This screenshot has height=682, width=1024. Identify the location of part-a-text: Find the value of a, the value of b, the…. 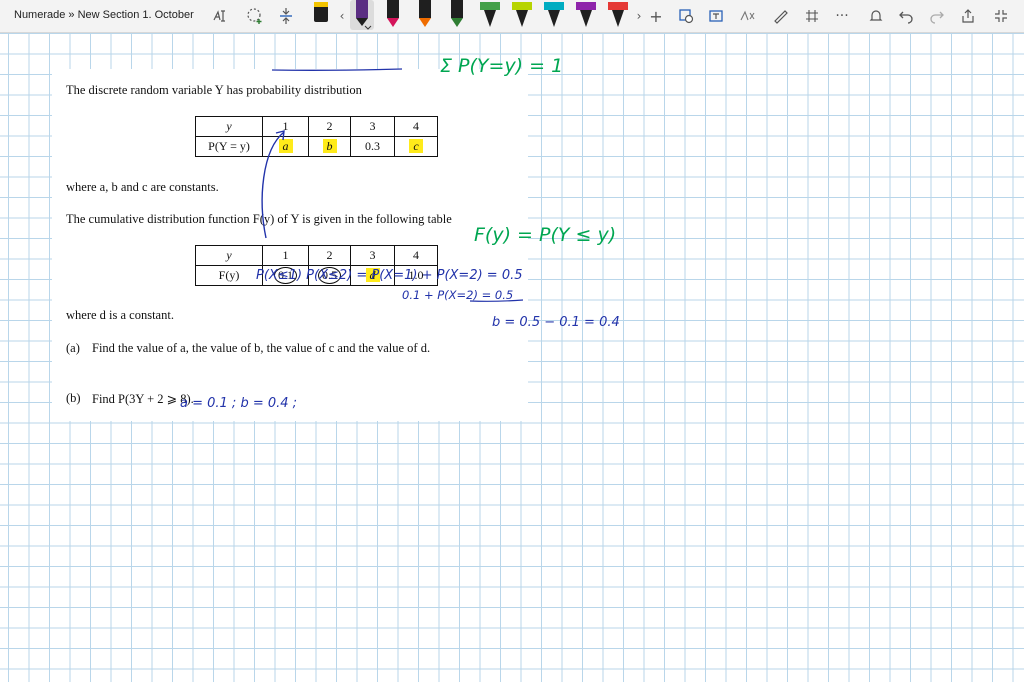
(261, 348).